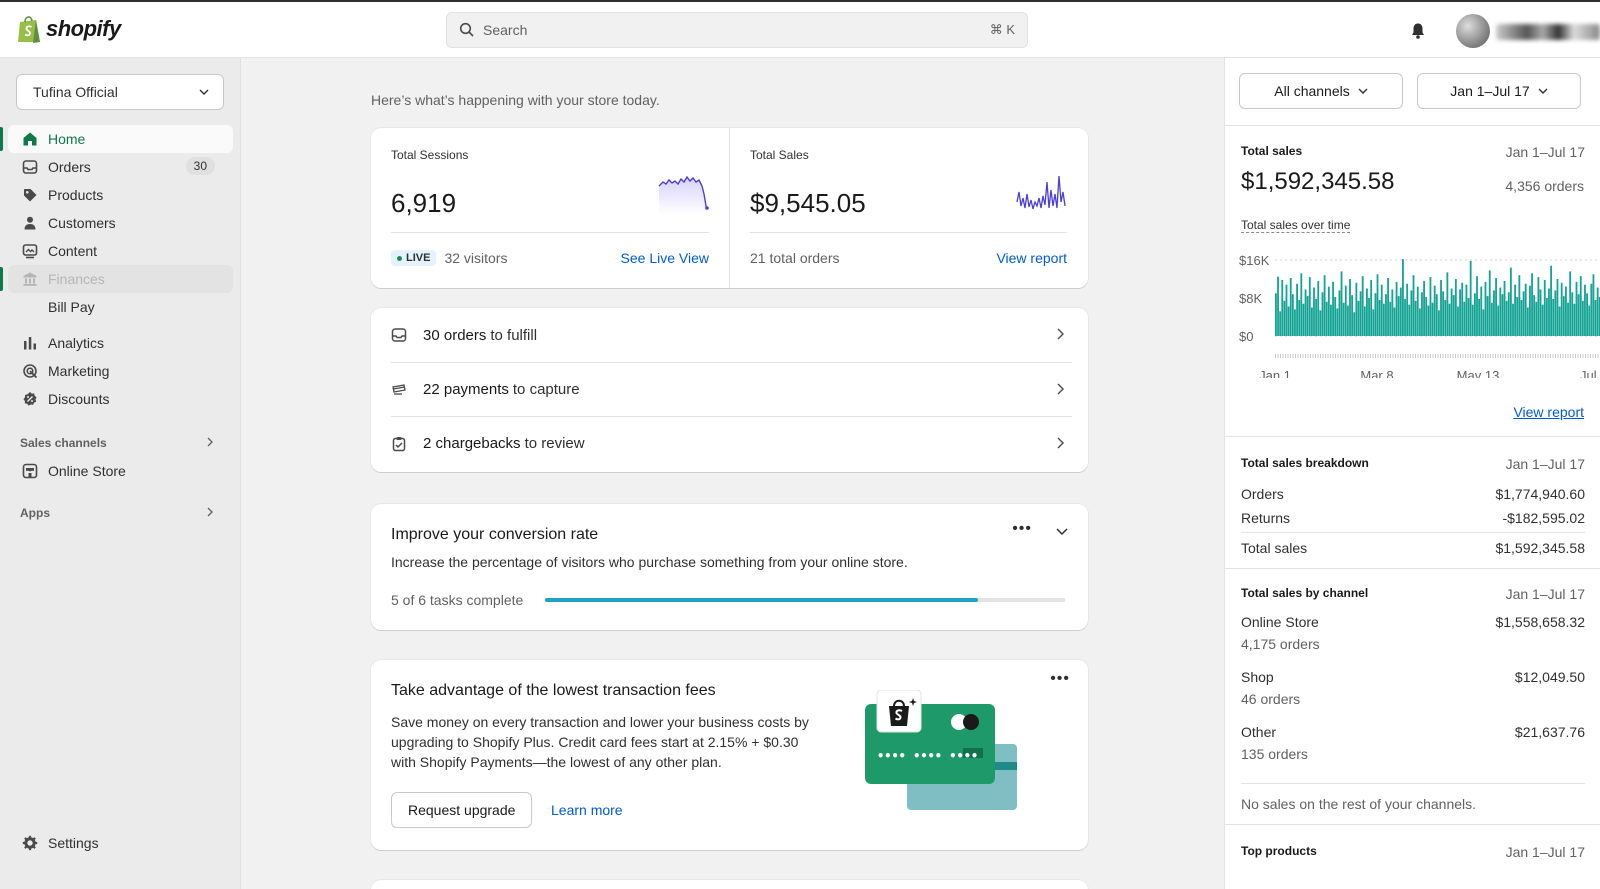  I want to click on sidebar-item-content: Content, so click(120, 251).